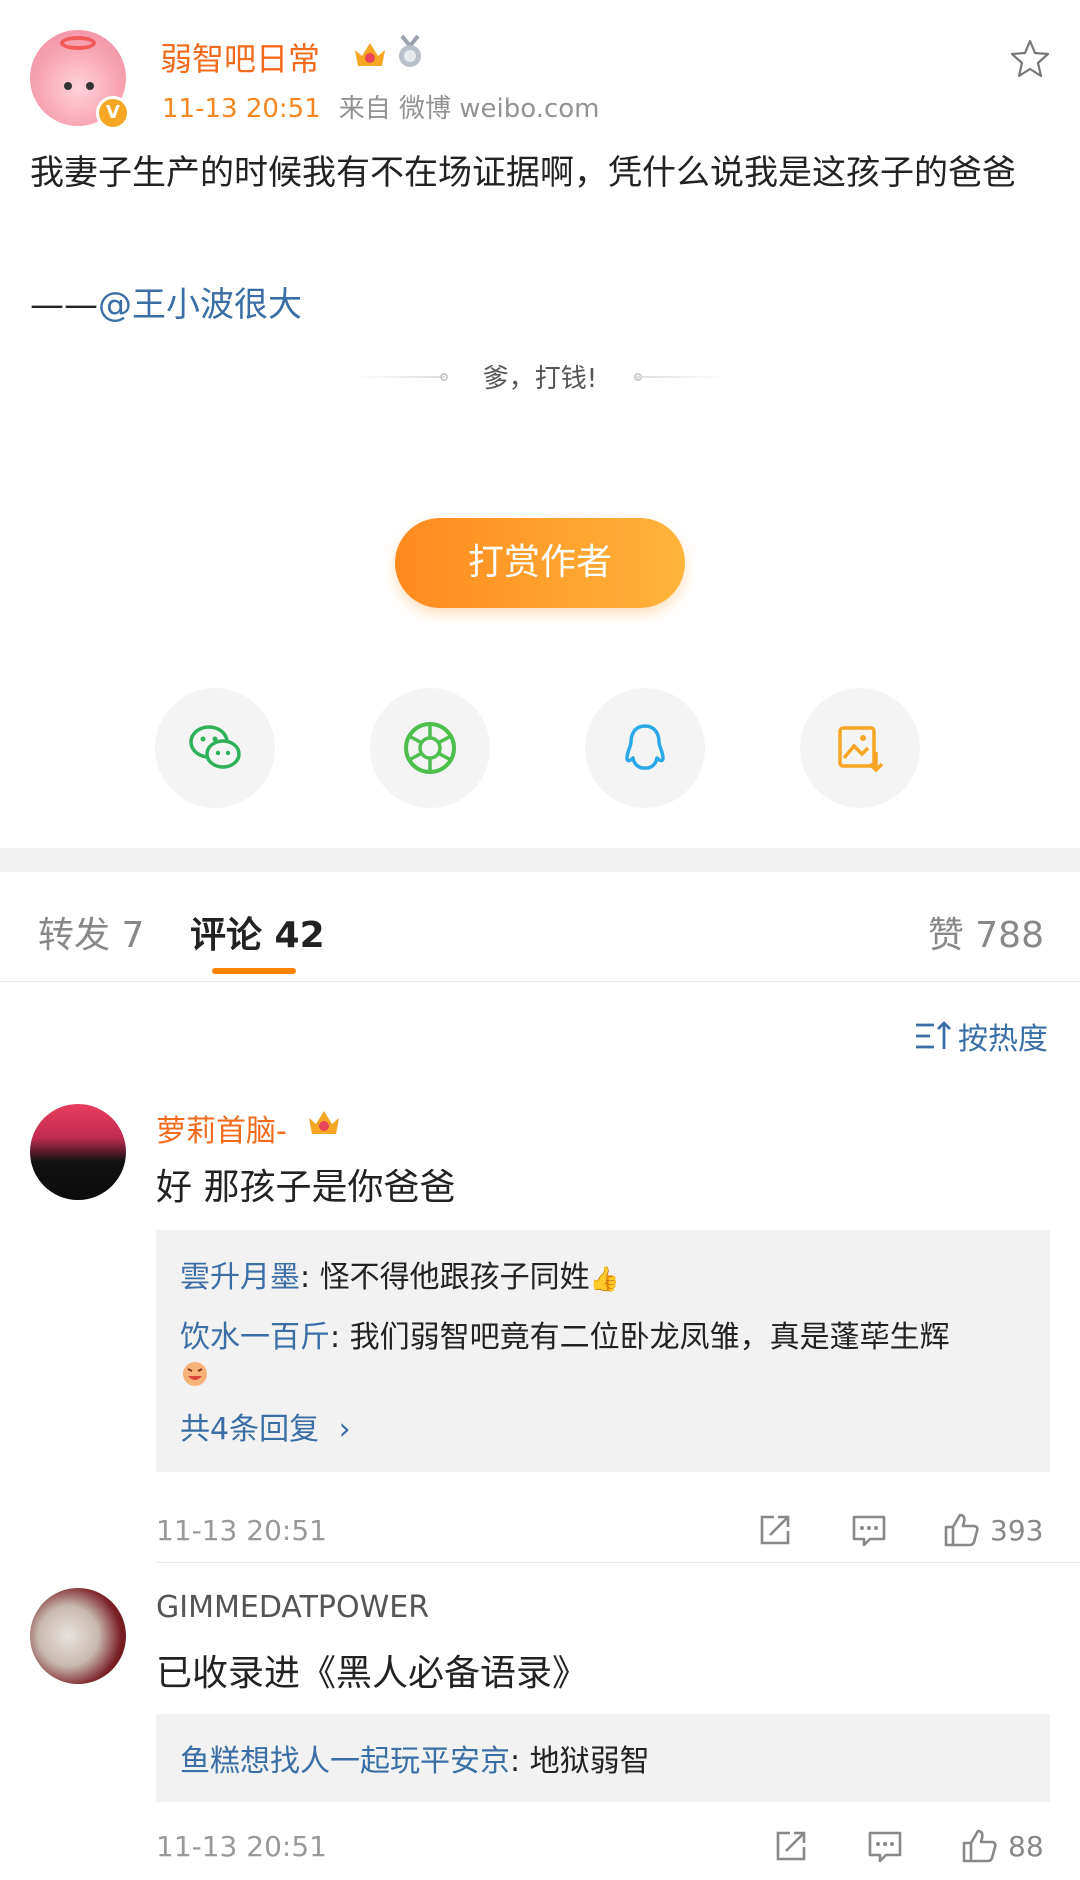  I want to click on reply-item: 饮水一百斤: 我们弱智吧竟有二位卧龙凤雏，真是蓬荜生辉, so click(565, 1334).